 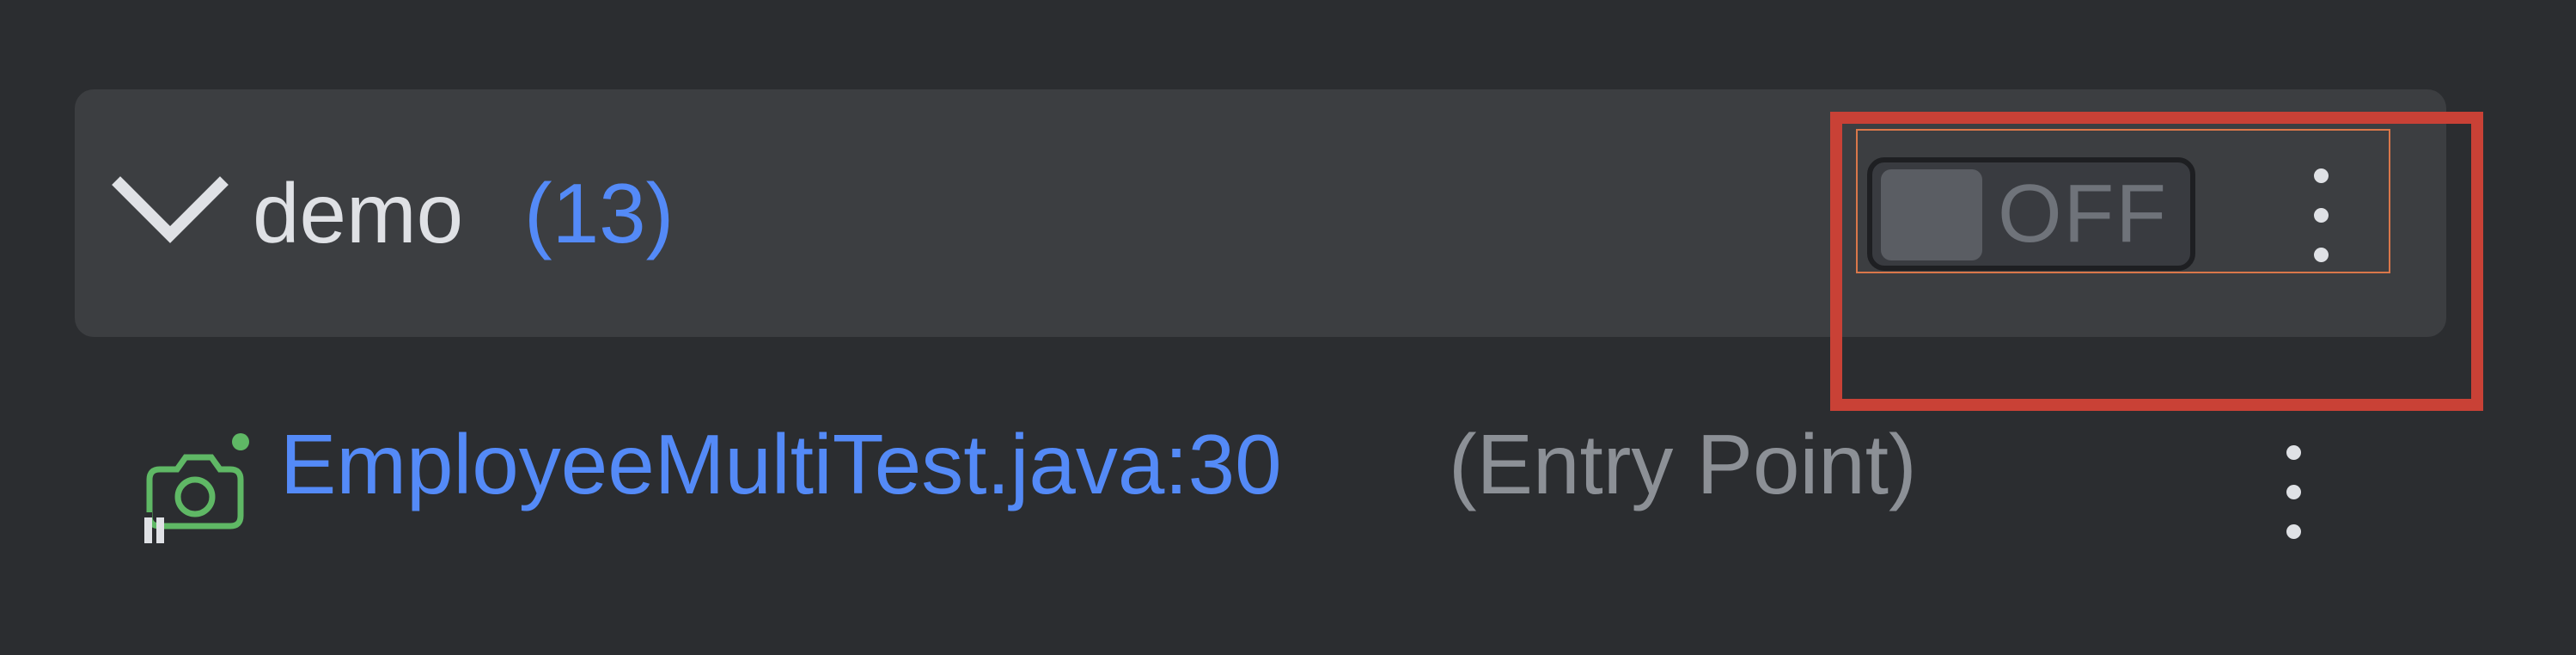 I want to click on group-enable-toggle: OFF, so click(x=2031, y=214).